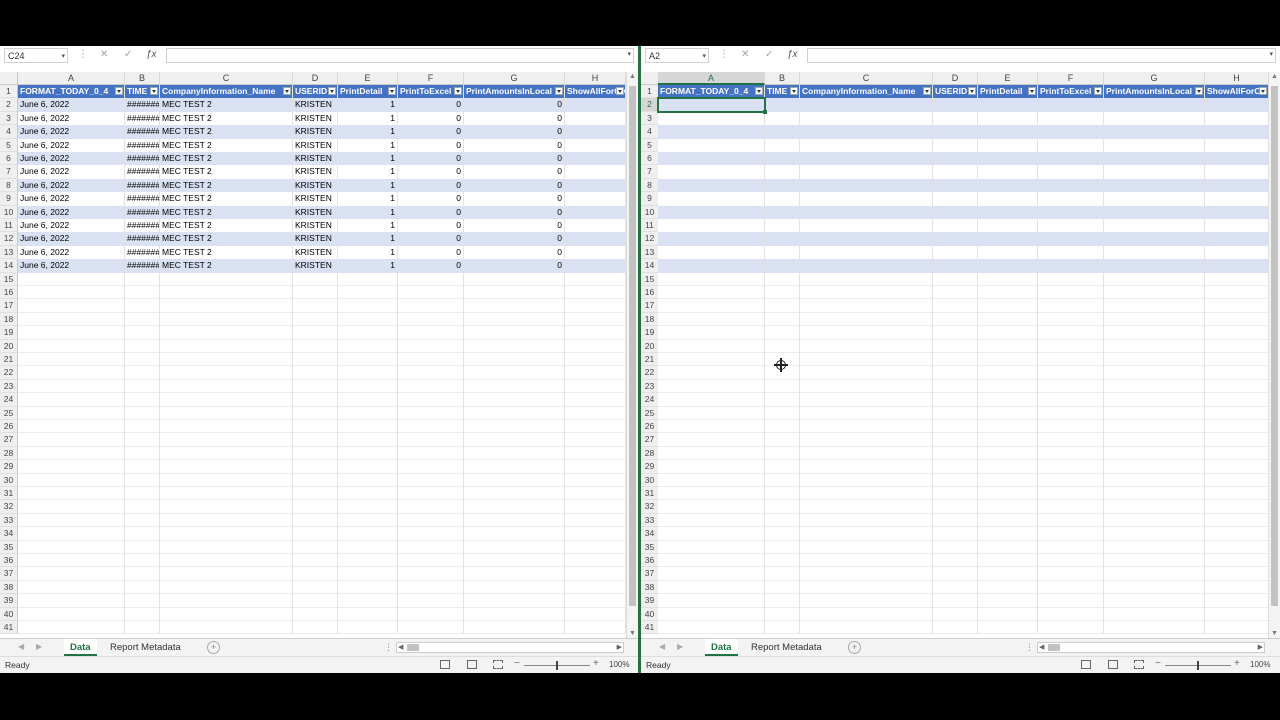 The image size is (1280, 720). Describe the element at coordinates (39, 646) in the screenshot. I see `next-sheet-icon: ▶` at that location.